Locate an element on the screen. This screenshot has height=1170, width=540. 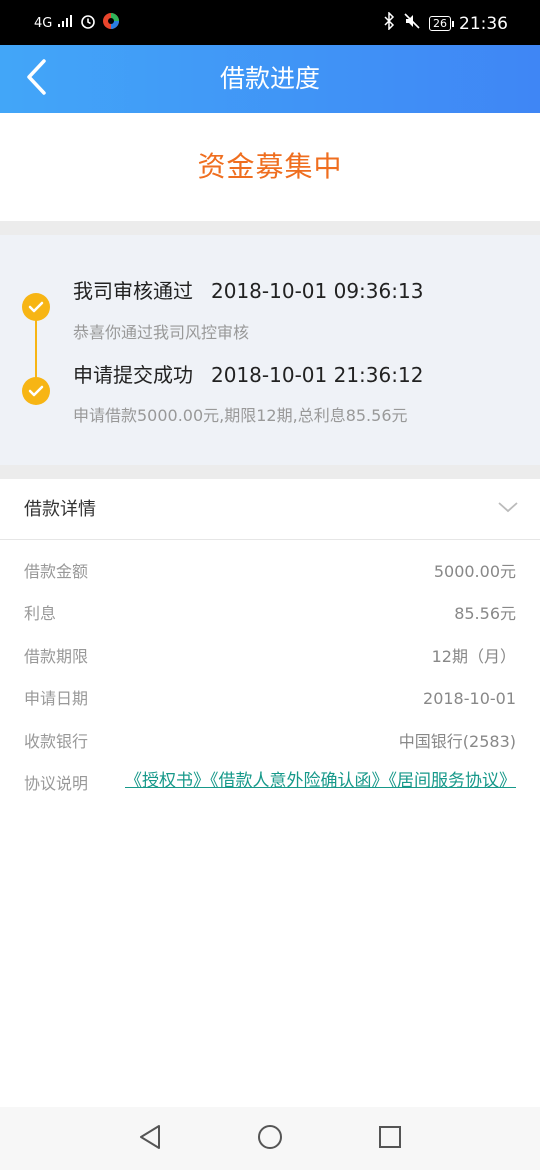
network-type: 4G is located at coordinates (43, 23).